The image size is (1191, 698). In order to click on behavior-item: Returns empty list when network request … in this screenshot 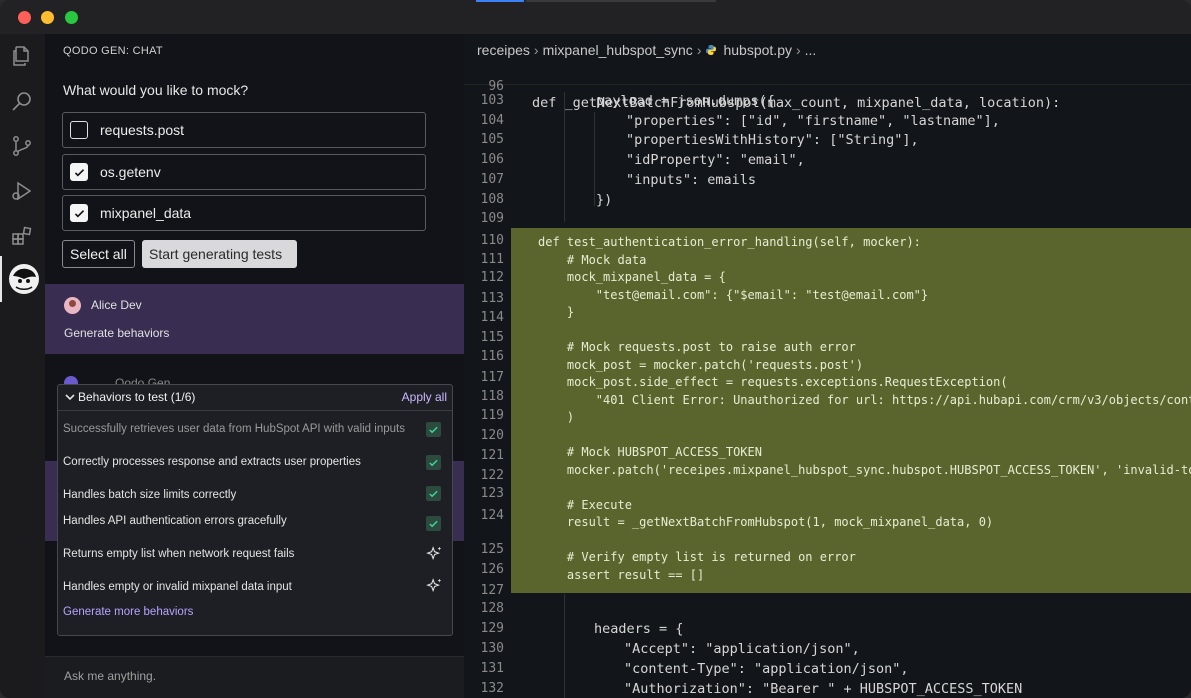, I will do `click(255, 554)`.